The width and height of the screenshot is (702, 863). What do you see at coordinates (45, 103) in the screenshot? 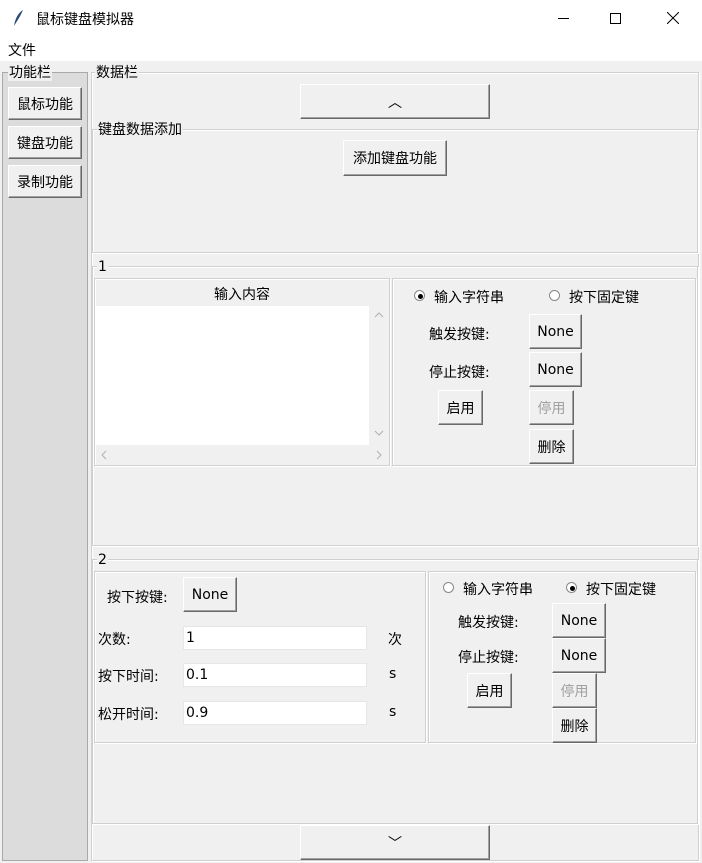
I see `mouse-function-button: 鼠标功能` at bounding box center [45, 103].